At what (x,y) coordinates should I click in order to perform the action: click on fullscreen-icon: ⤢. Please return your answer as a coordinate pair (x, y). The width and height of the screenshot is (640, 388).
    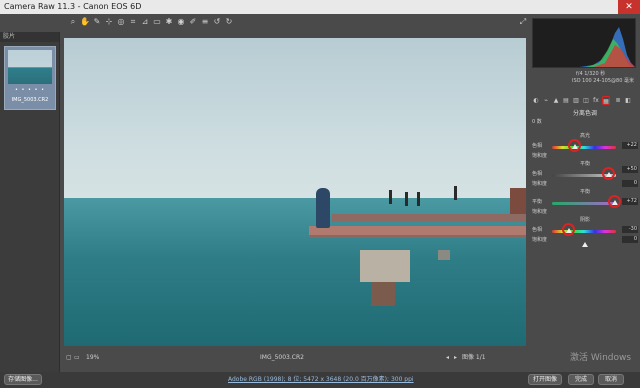
    Looking at the image, I should click on (523, 22).